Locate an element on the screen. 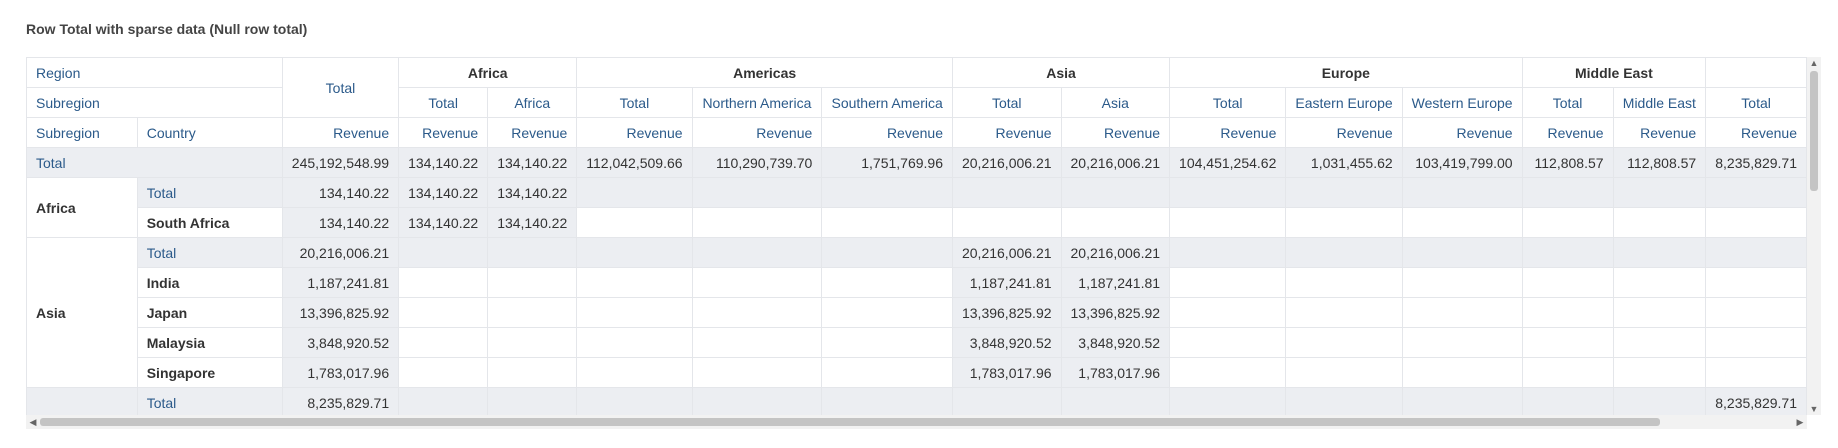 The image size is (1838, 448). country-row-label: South Africa is located at coordinates (209, 222).